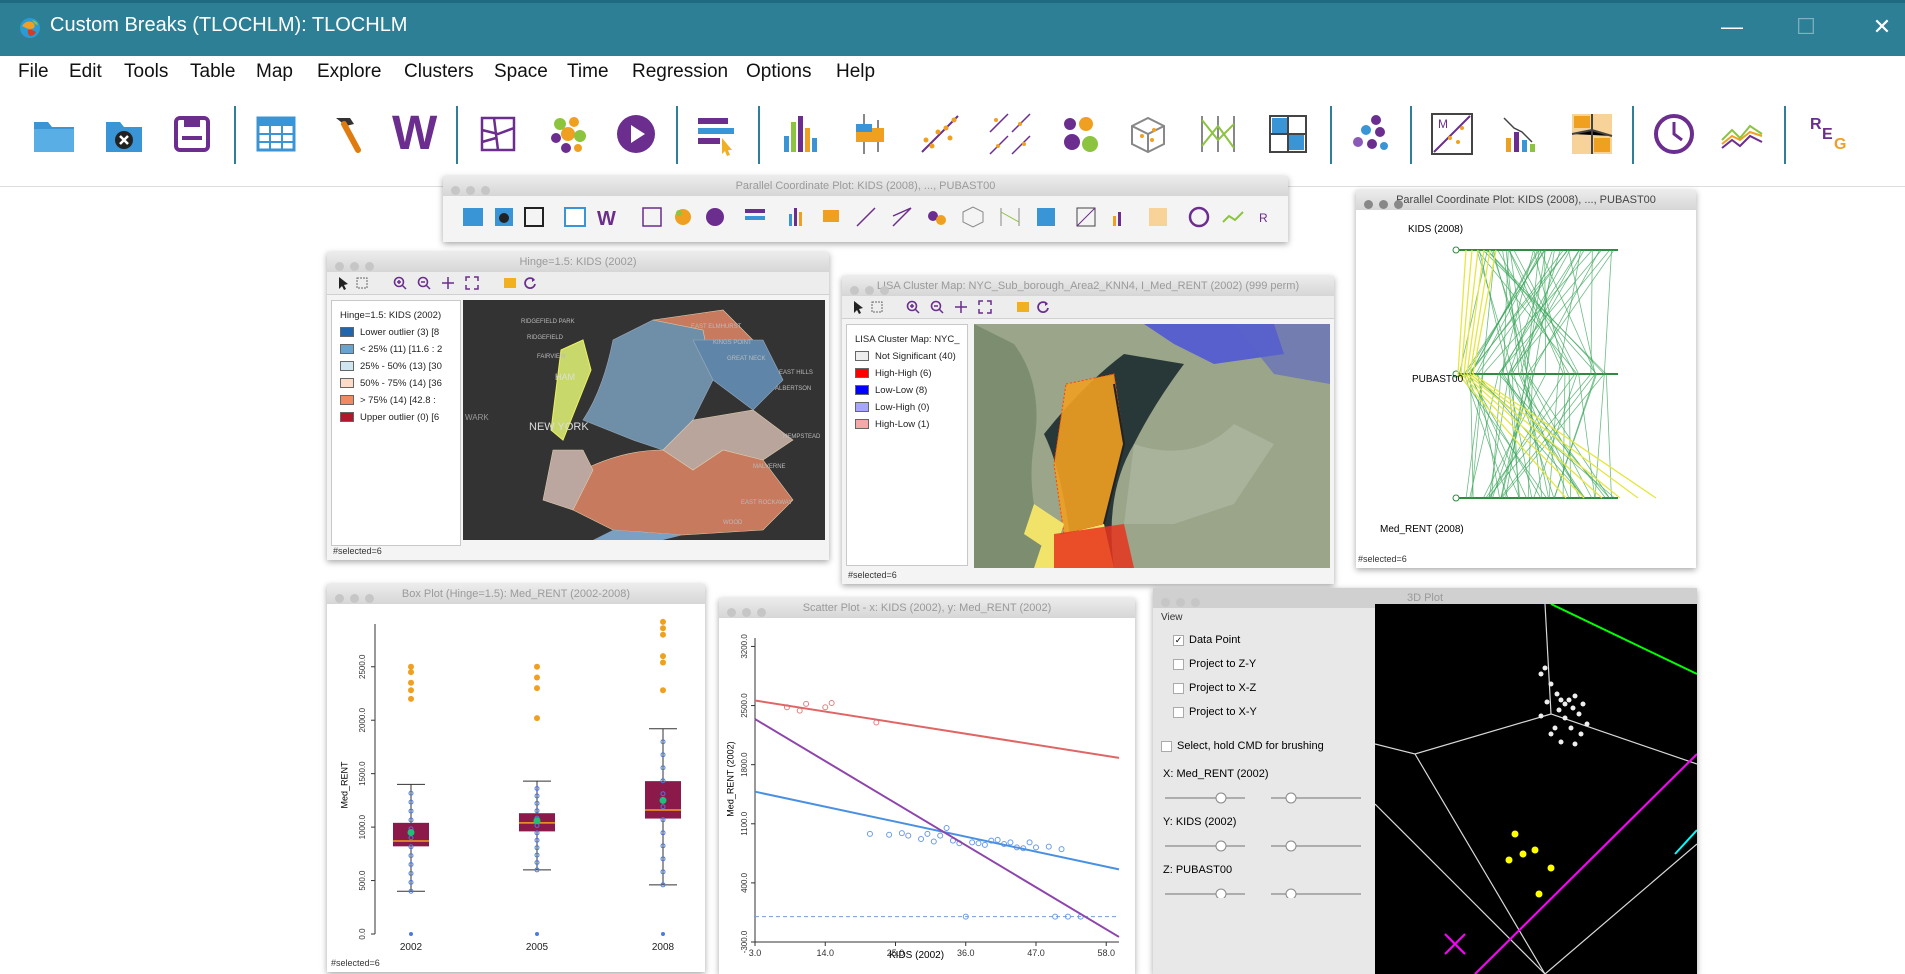 This screenshot has width=1905, height=974. I want to click on lisa-map-icon, so click(1592, 134).